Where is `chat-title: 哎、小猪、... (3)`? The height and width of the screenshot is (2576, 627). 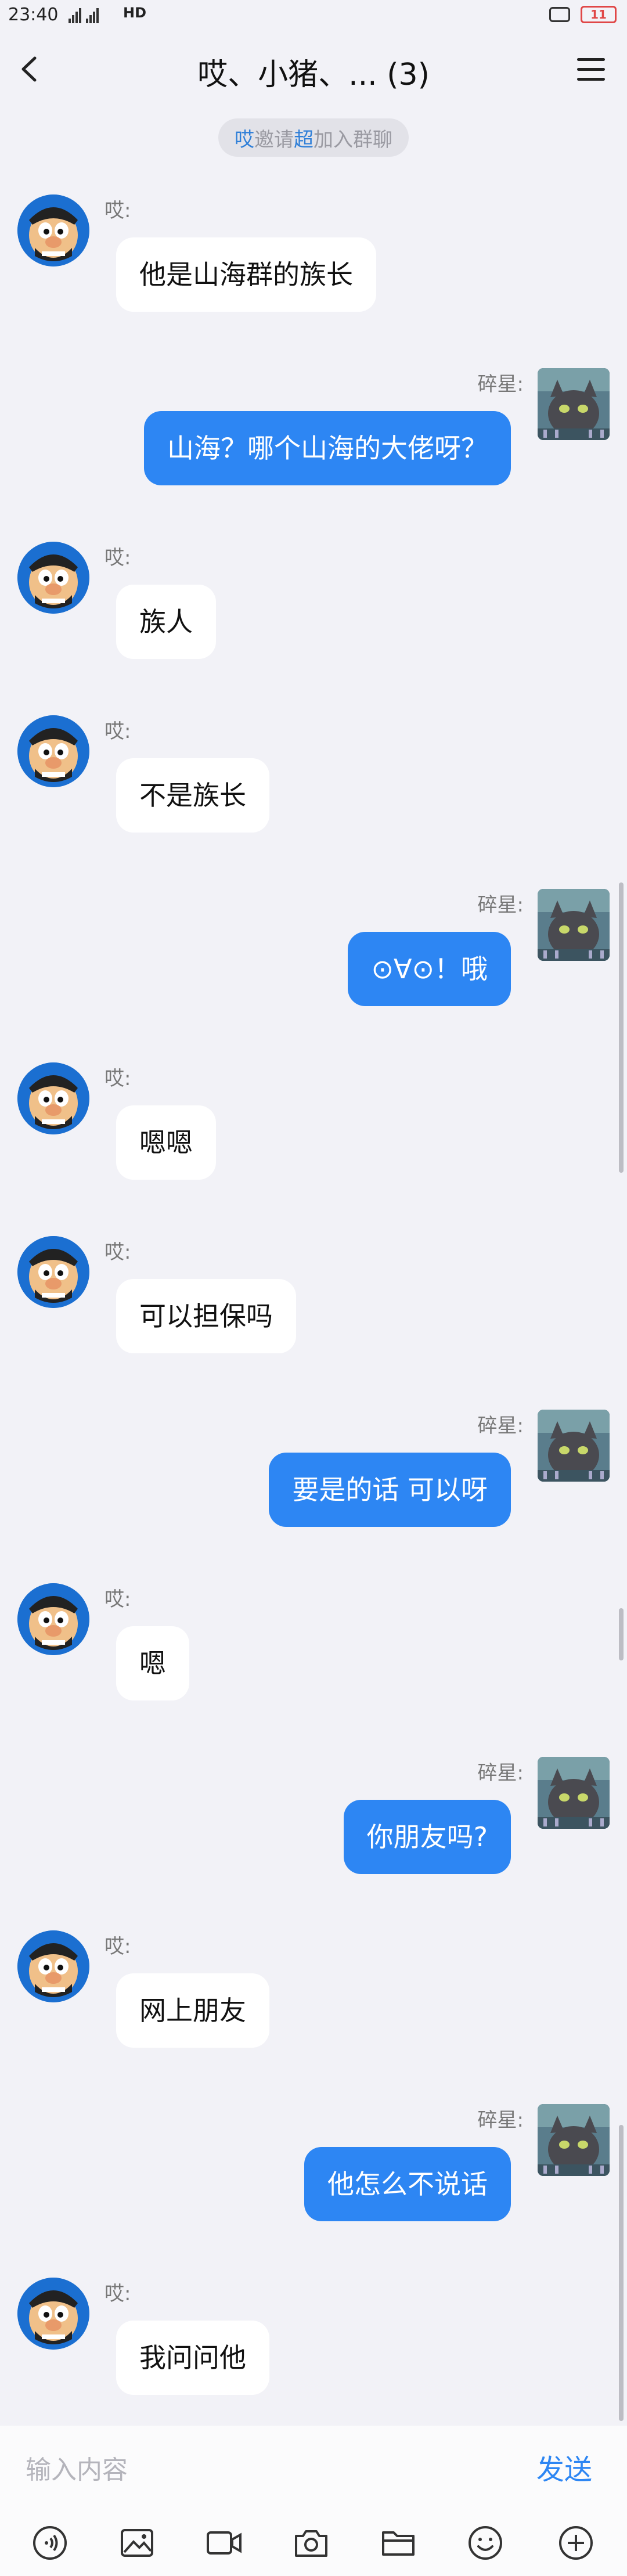 chat-title: 哎、小猪、... (3) is located at coordinates (313, 74).